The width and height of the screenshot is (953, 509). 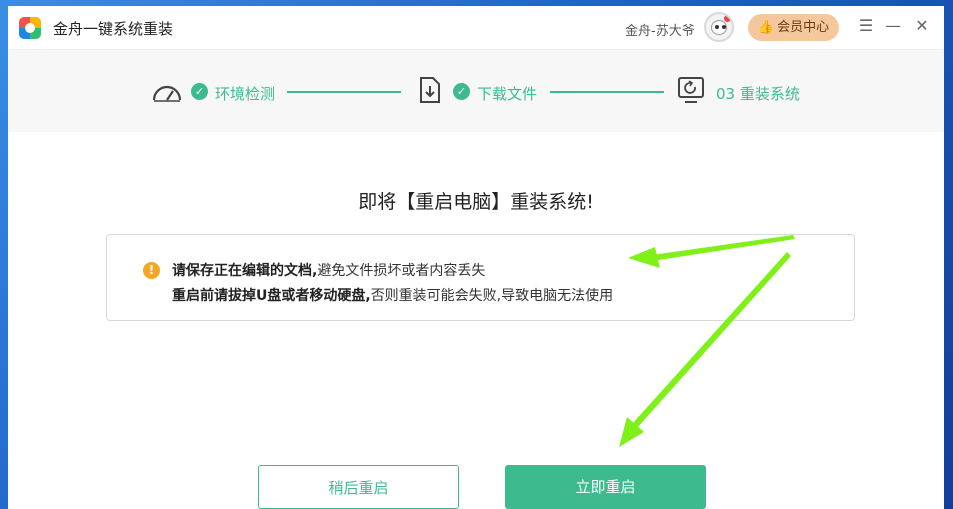 What do you see at coordinates (358, 487) in the screenshot?
I see `restart-later-button: 稍后重启` at bounding box center [358, 487].